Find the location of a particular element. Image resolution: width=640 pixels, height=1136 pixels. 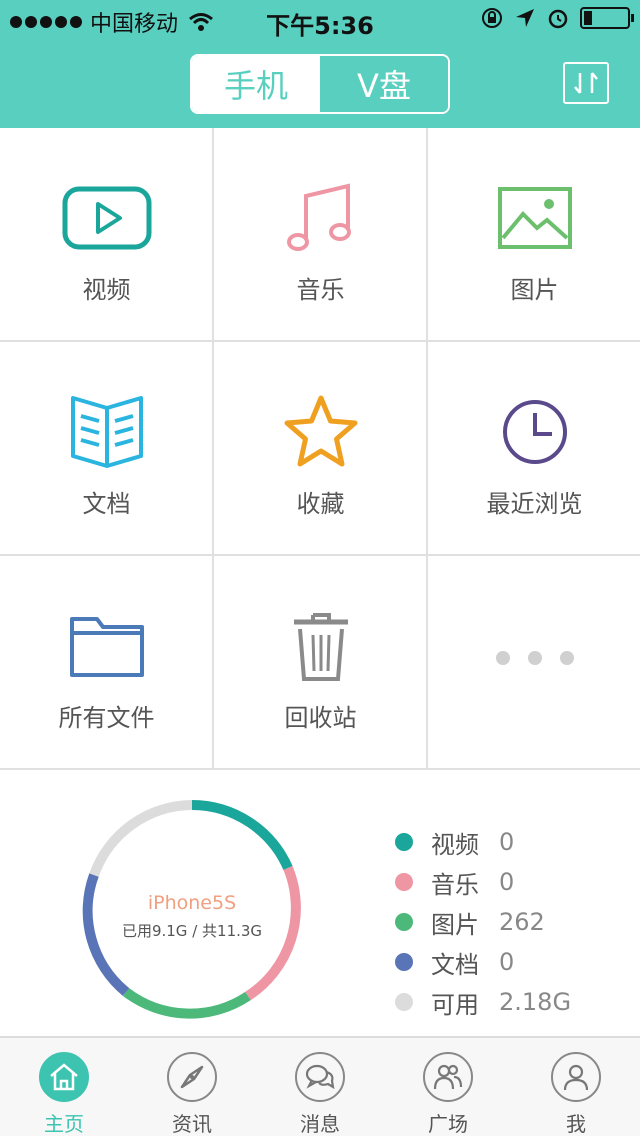

grid-item-label: 文档 is located at coordinates (106, 504).